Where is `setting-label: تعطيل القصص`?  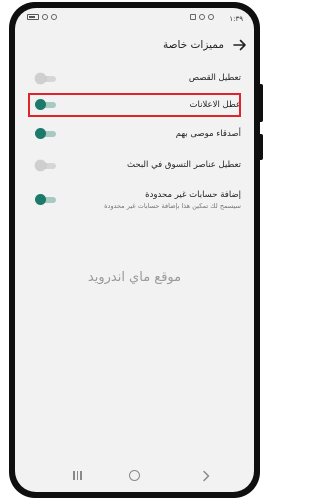
setting-label: تعطيل القصص is located at coordinates (214, 78).